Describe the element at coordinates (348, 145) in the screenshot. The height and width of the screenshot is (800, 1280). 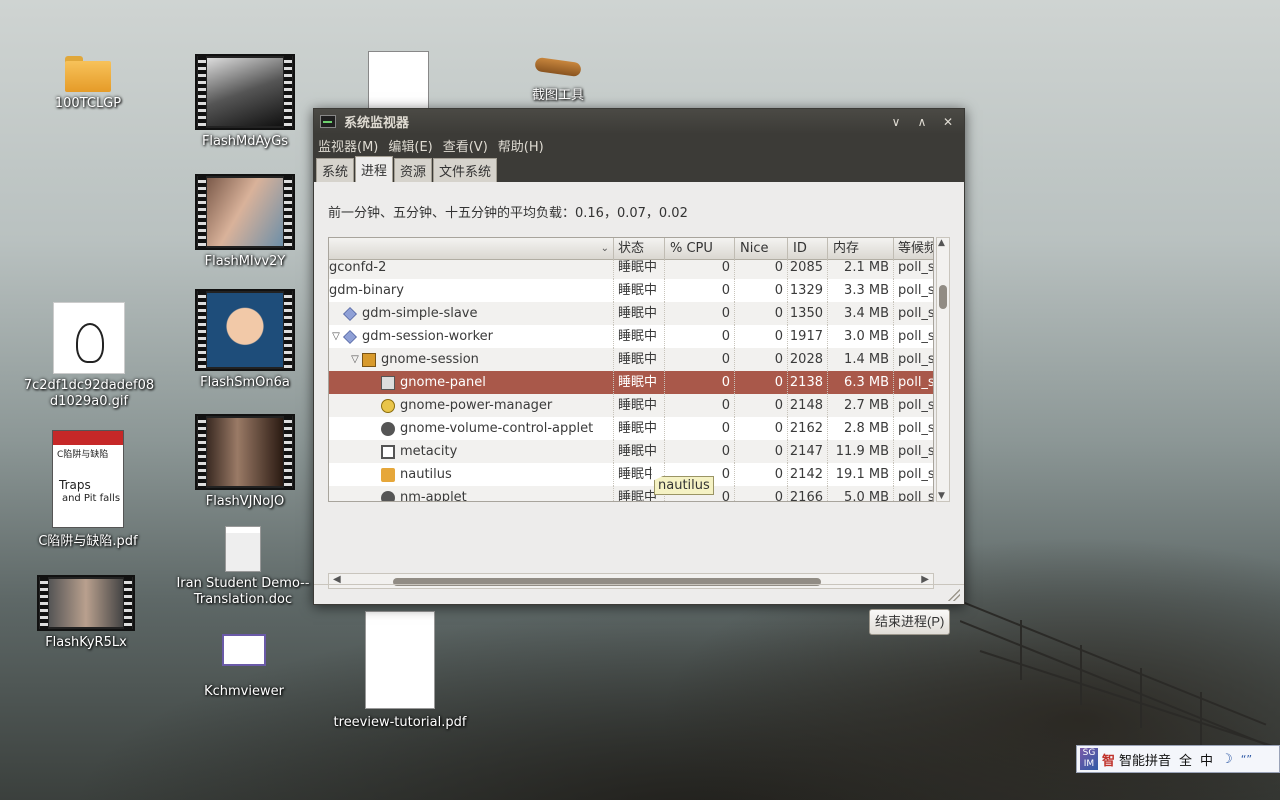
I see `menu-monitor: 监视器(M)` at that location.